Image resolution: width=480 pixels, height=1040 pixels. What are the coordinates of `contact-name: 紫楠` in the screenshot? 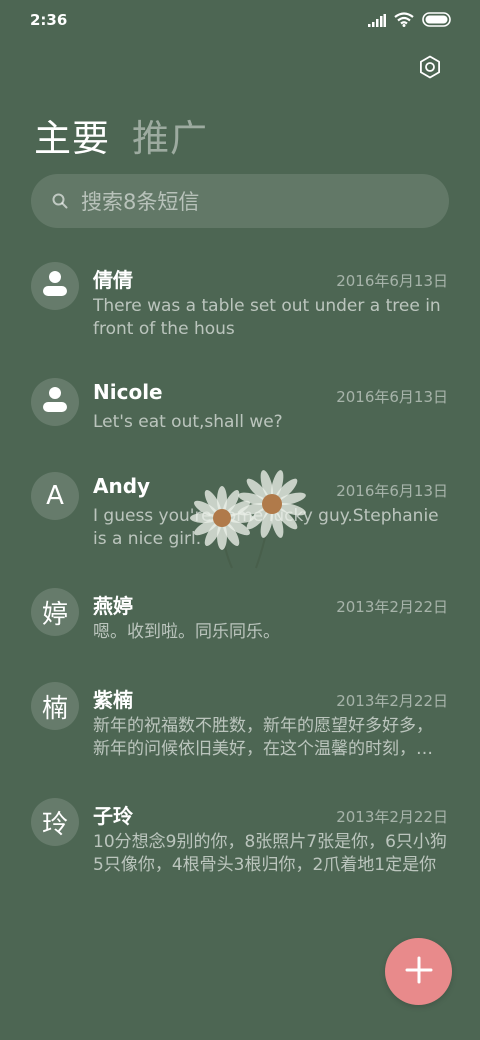 It's located at (113, 700).